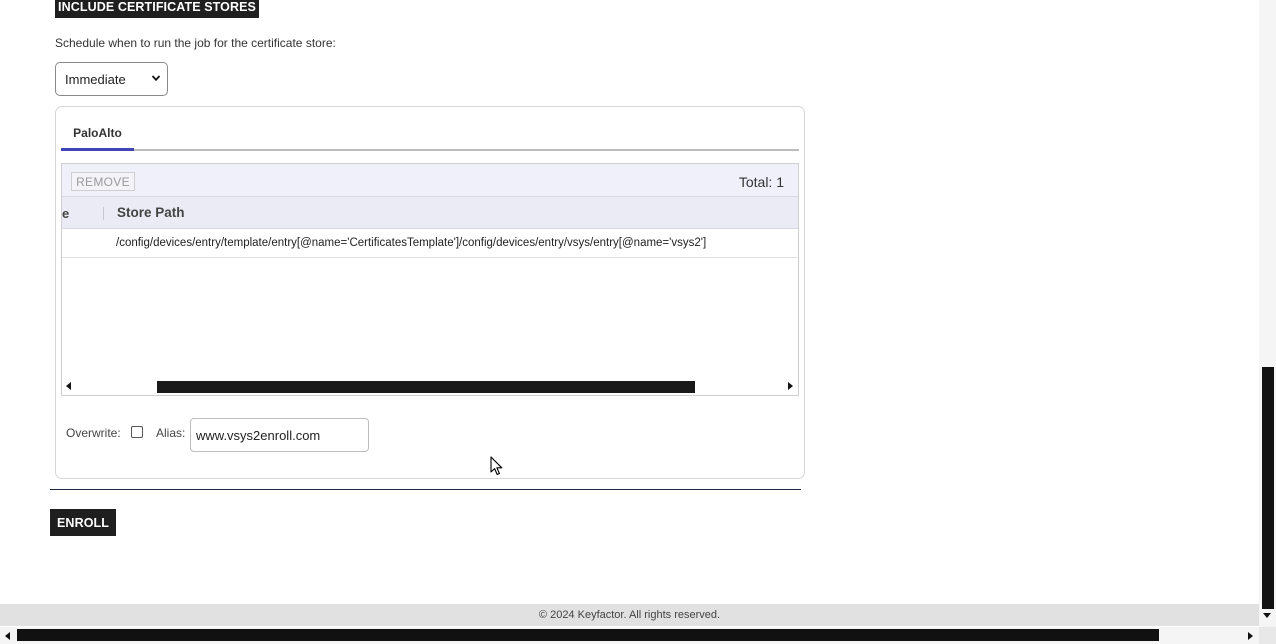 This screenshot has width=1276, height=644. I want to click on page-horizontal-scrollbar-thumb, so click(588, 635).